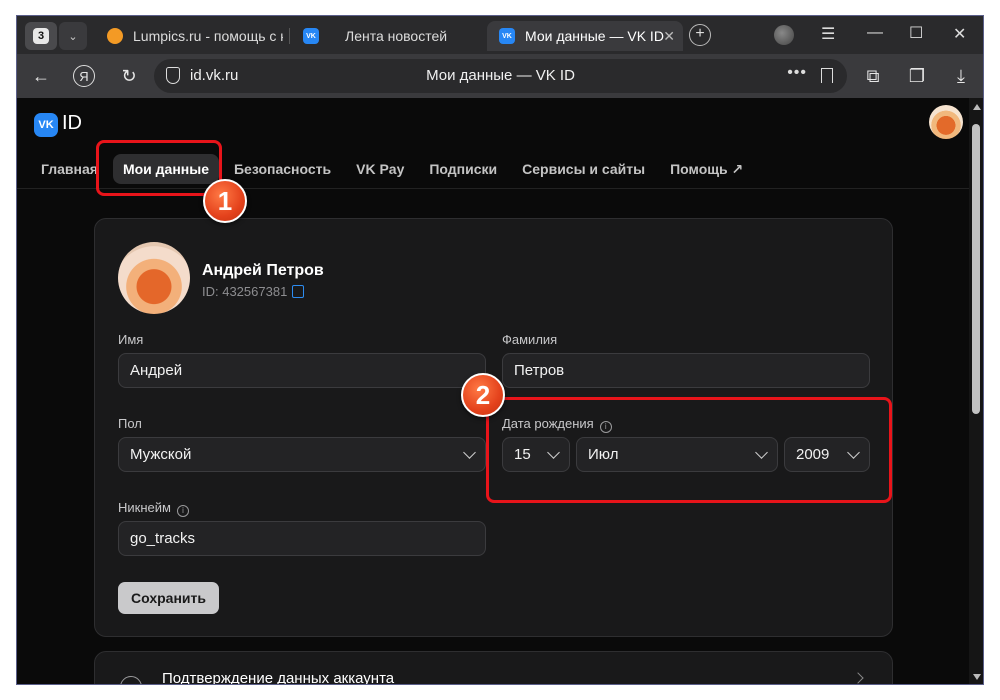 The height and width of the screenshot is (700, 1000). I want to click on copy-icon, so click(298, 291).